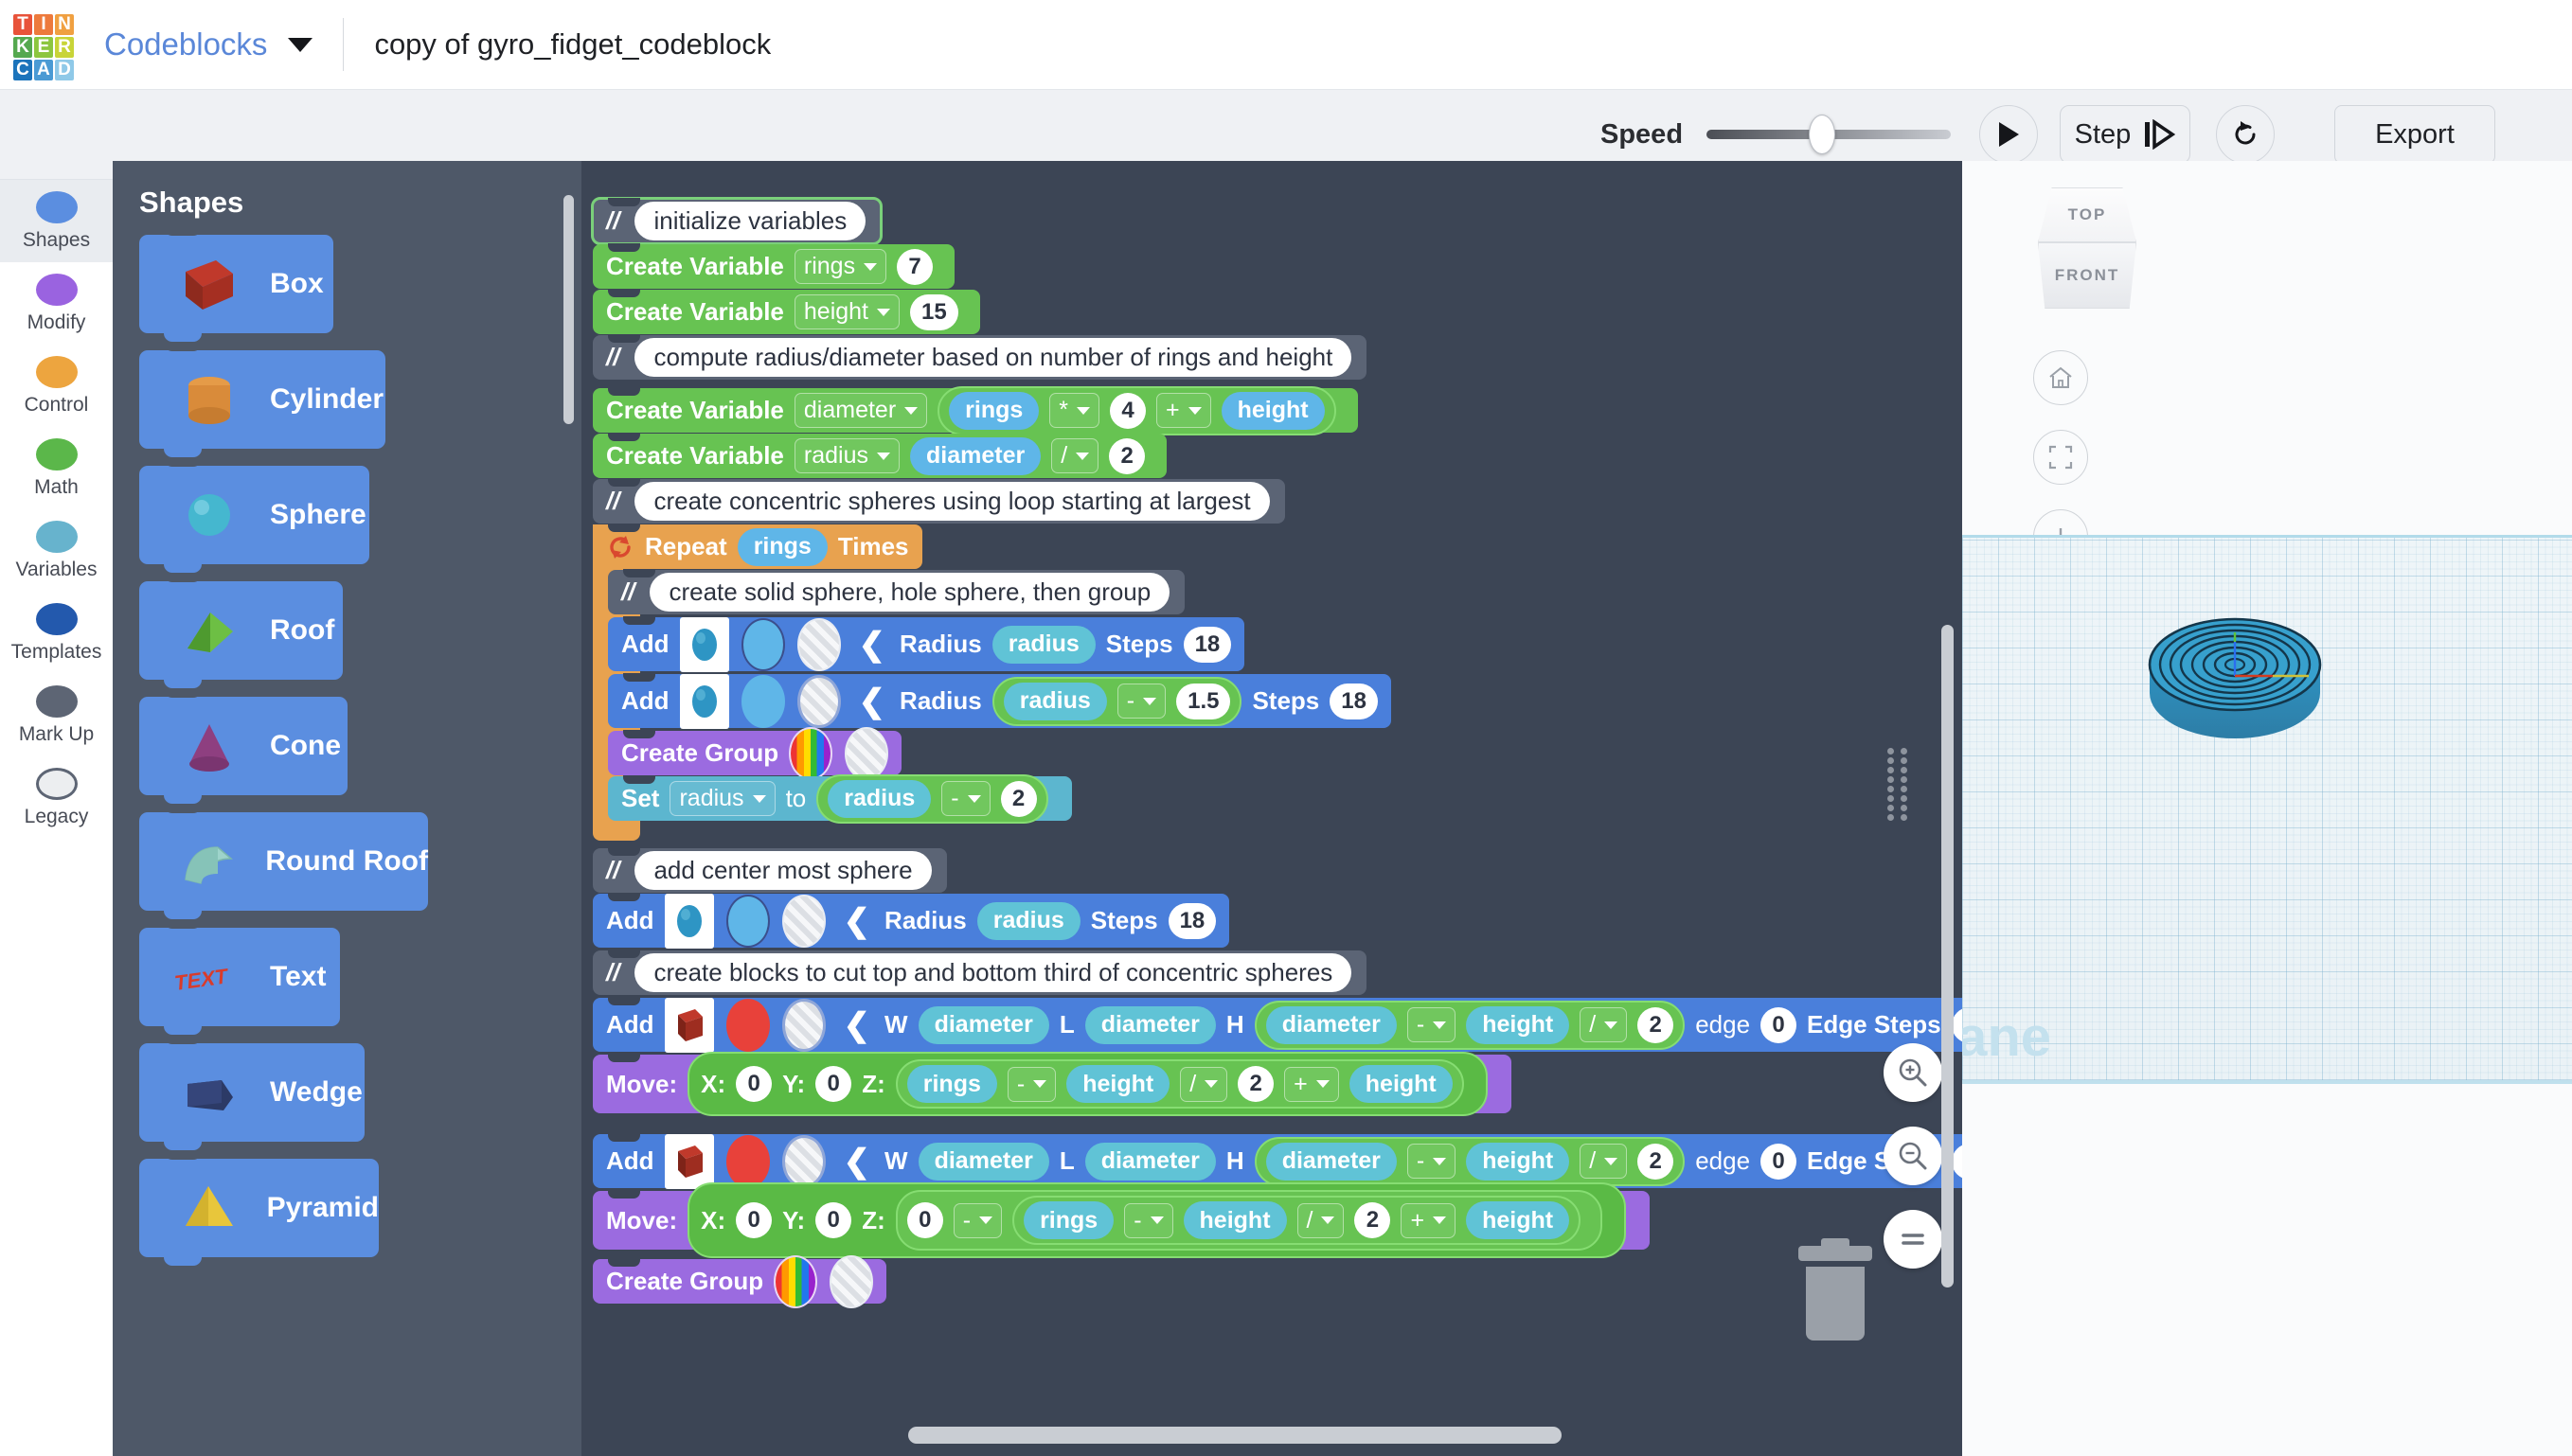 This screenshot has height=1456, width=2572. I want to click on fit-to-view-button, so click(2060, 457).